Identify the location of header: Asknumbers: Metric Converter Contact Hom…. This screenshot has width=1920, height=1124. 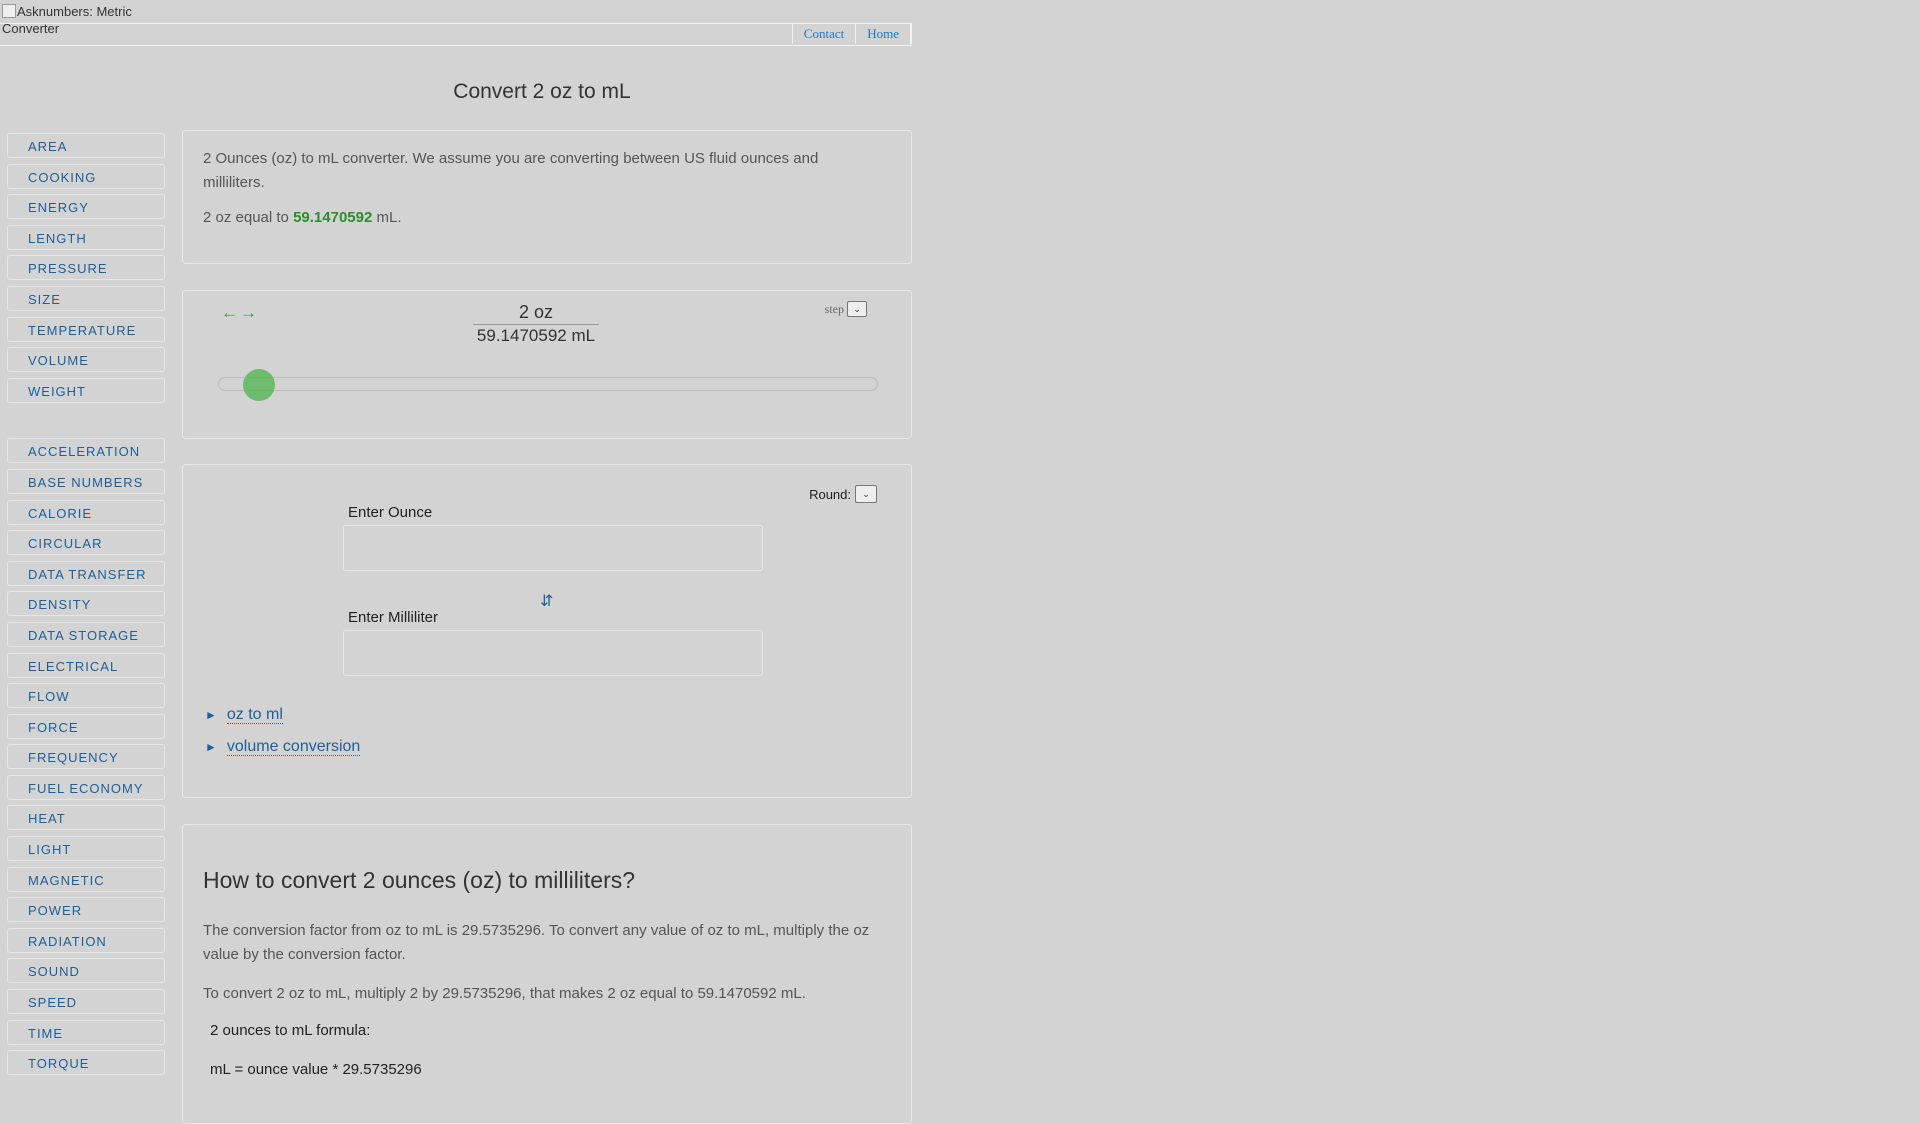
(456, 23).